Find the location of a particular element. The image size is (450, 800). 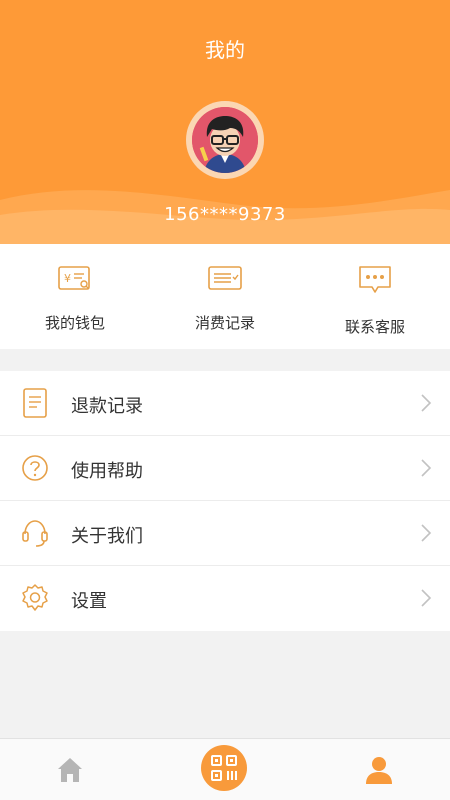

document-icon is located at coordinates (35, 403).